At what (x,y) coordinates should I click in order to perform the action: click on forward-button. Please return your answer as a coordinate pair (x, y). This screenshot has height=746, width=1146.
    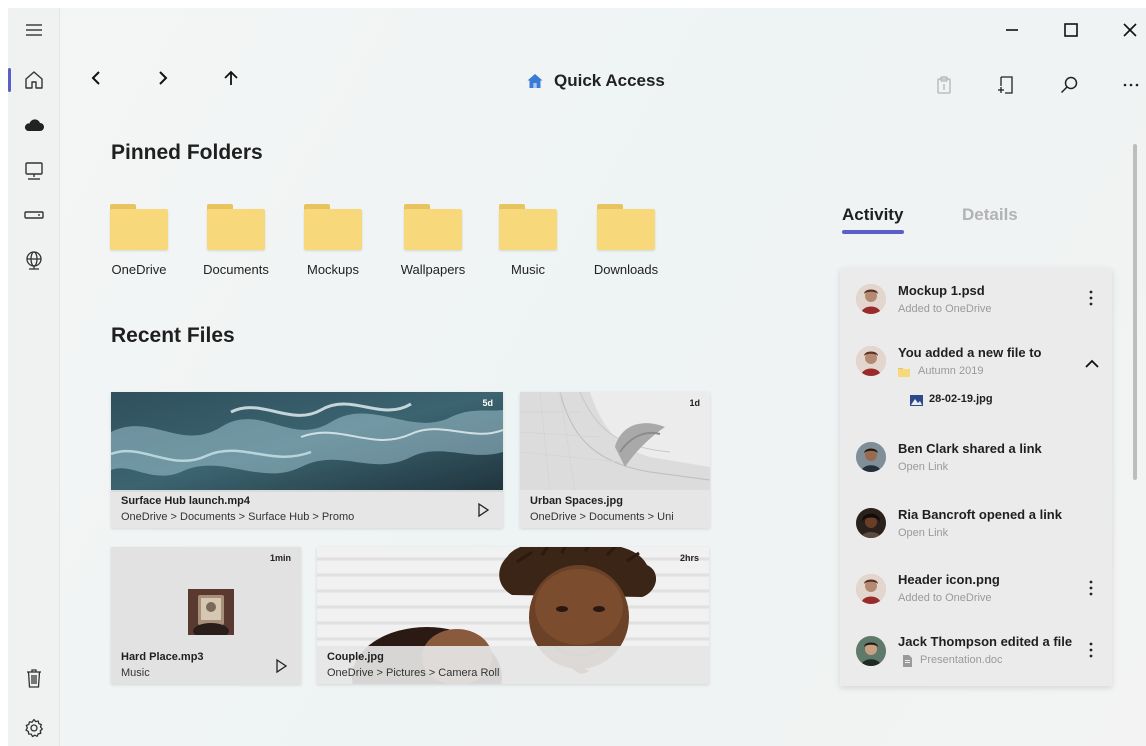
    Looking at the image, I should click on (163, 78).